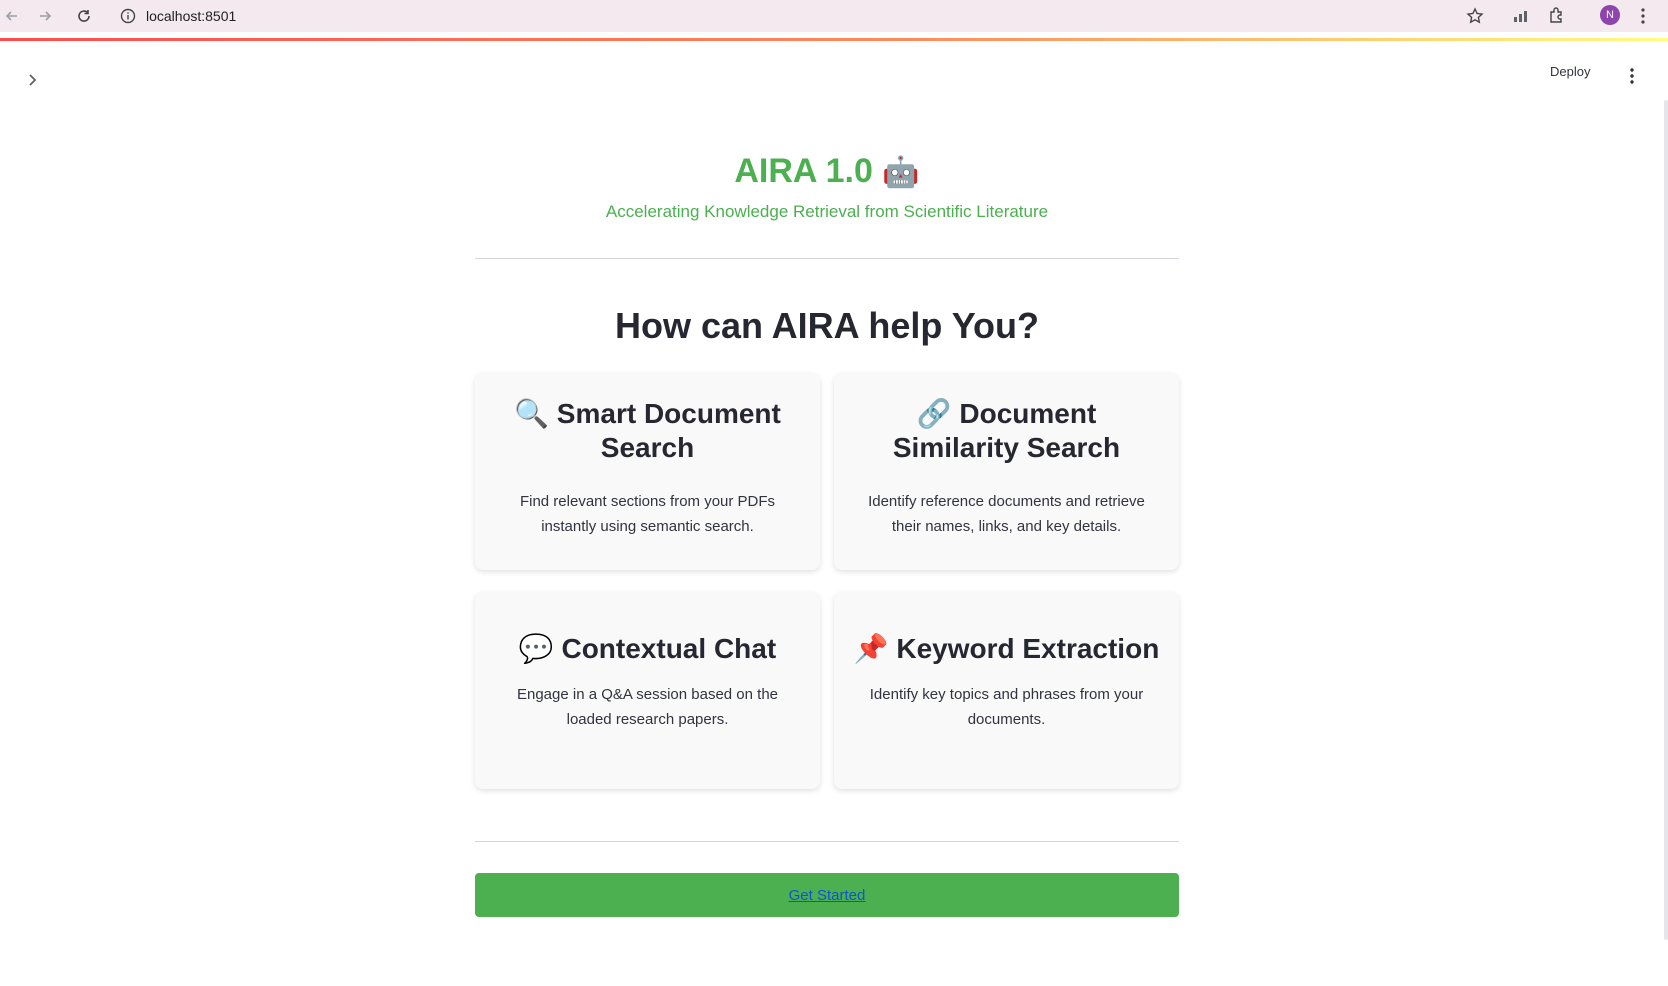 This screenshot has width=1668, height=986. Describe the element at coordinates (1570, 71) in the screenshot. I see `deploy-button: Deploy` at that location.